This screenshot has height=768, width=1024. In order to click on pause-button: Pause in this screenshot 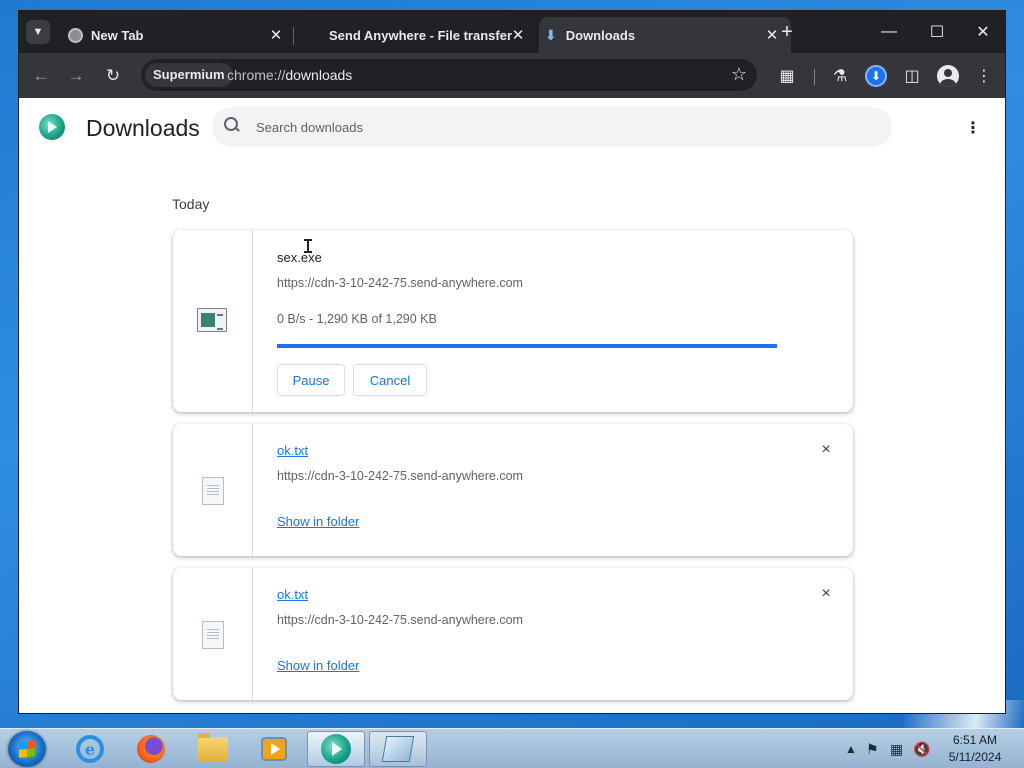, I will do `click(311, 380)`.